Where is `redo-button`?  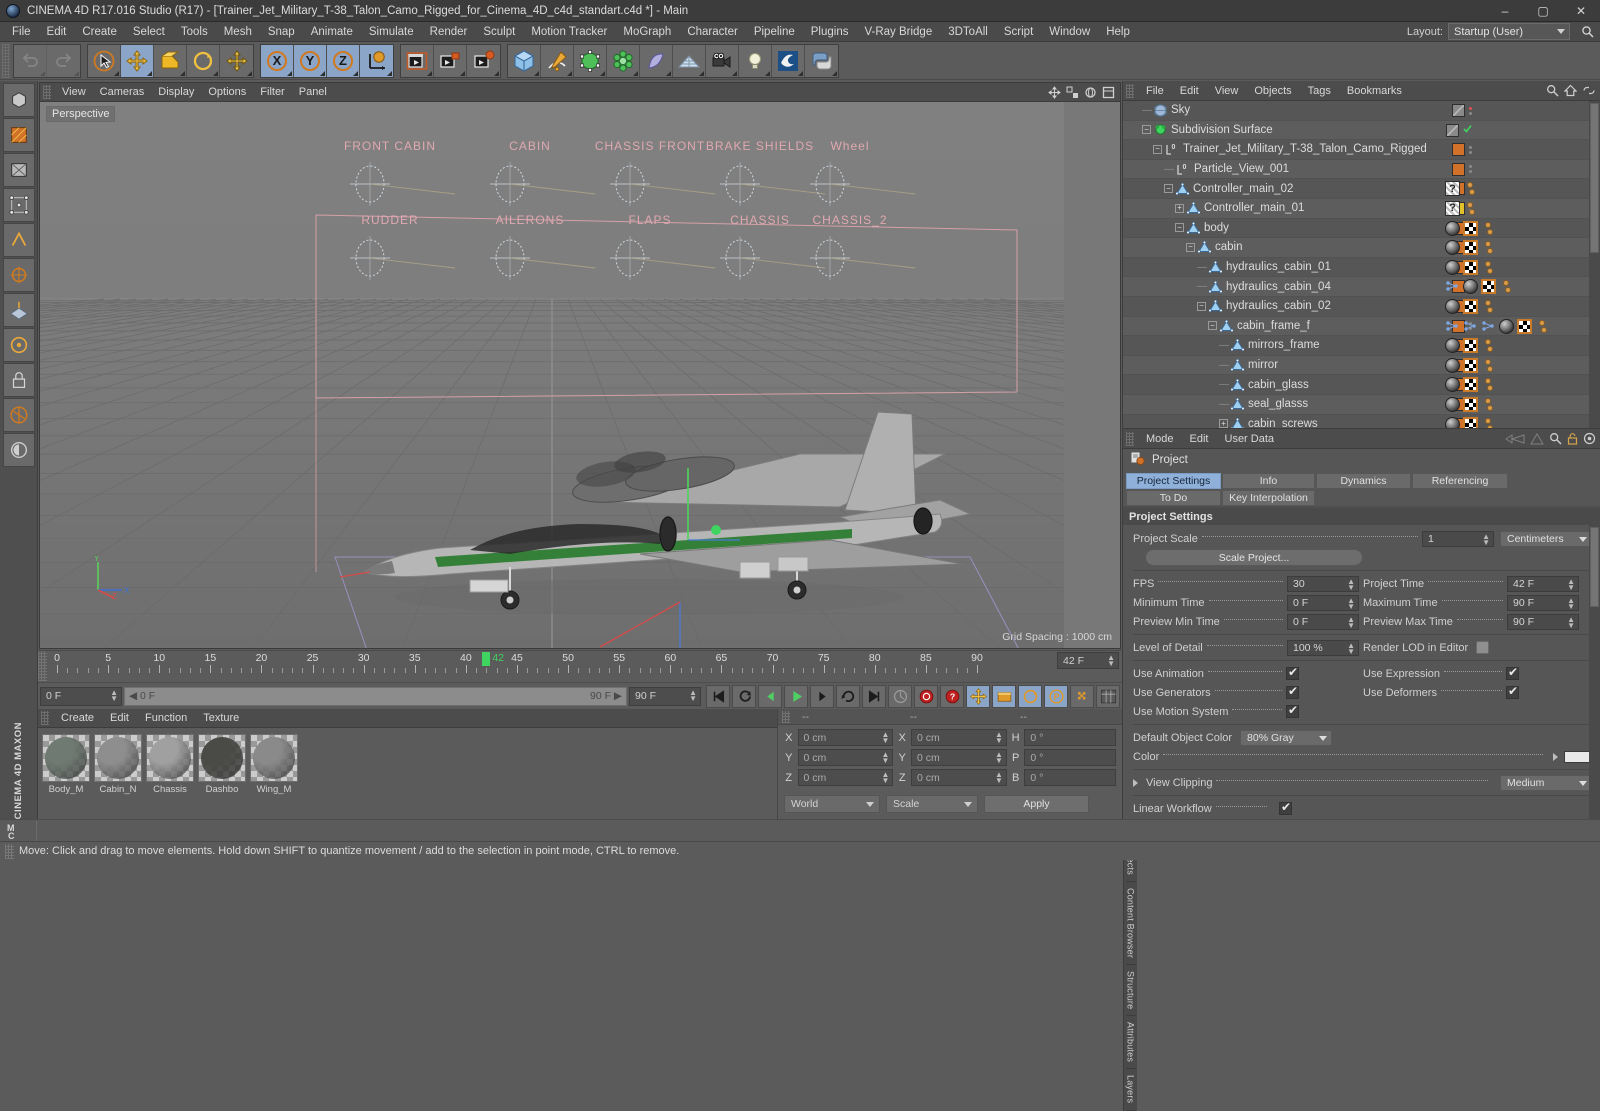 redo-button is located at coordinates (63, 60).